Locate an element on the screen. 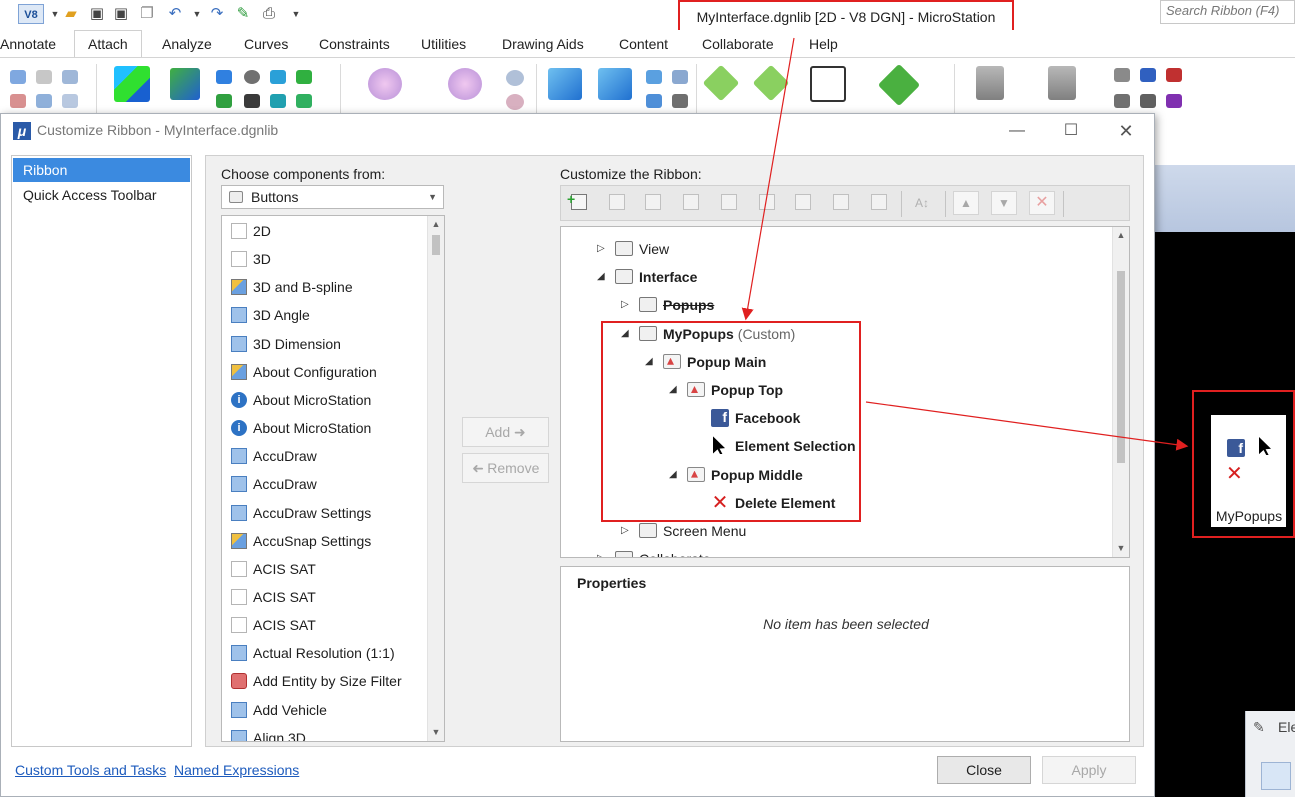 The width and height of the screenshot is (1295, 797). component-item: AccuSnap Settings is located at coordinates (324, 541).